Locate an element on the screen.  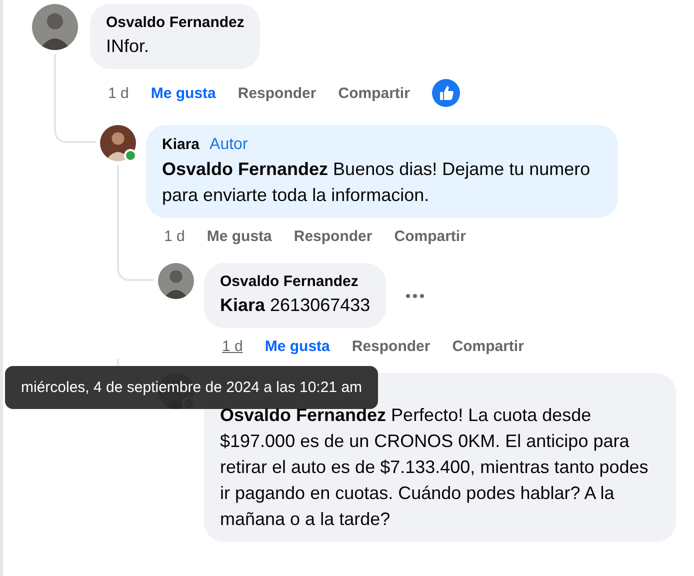
comment-text: Osvaldo Fernandez Buenos dias! Dejame tu numero para enviarte toda la informacion. is located at coordinates (377, 182).